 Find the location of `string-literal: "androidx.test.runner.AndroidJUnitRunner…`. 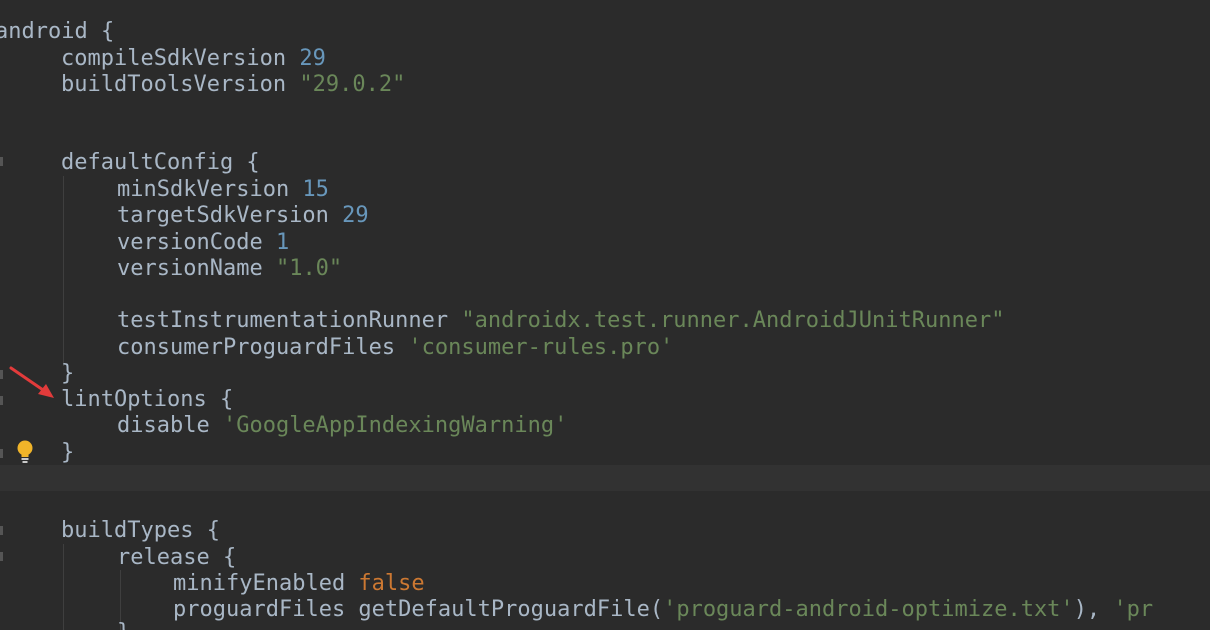

string-literal: "androidx.test.runner.AndroidJUnitRunner… is located at coordinates (726, 320).